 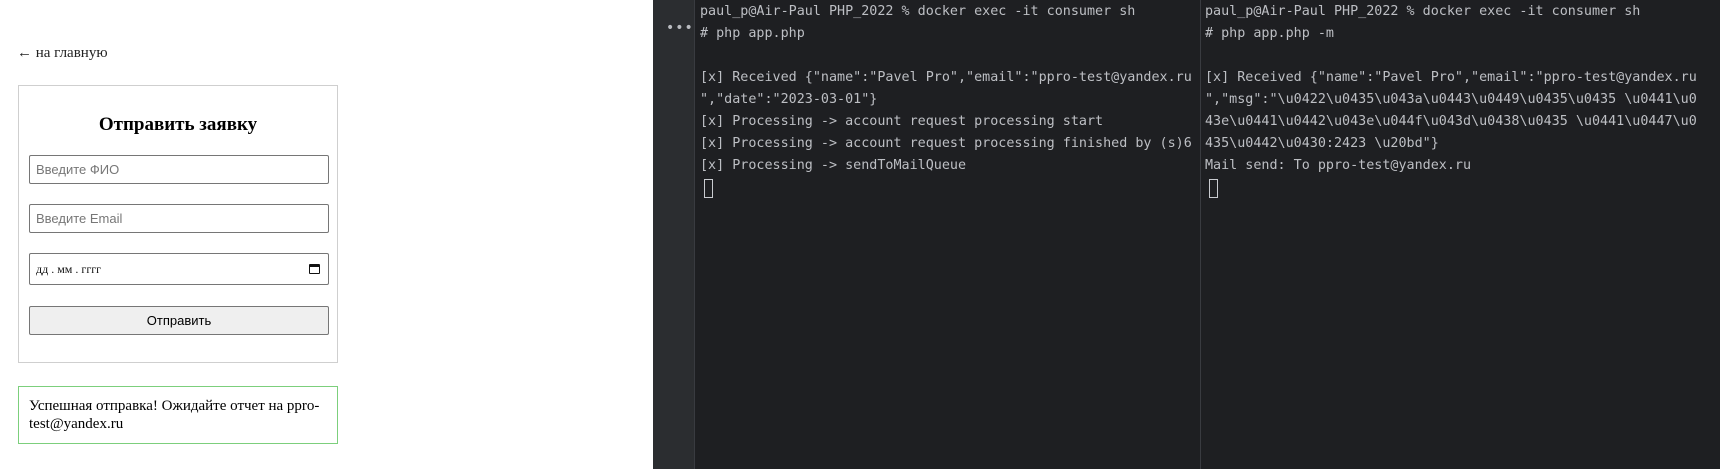 I want to click on full-name-input: Введите ФИО, so click(x=179, y=169).